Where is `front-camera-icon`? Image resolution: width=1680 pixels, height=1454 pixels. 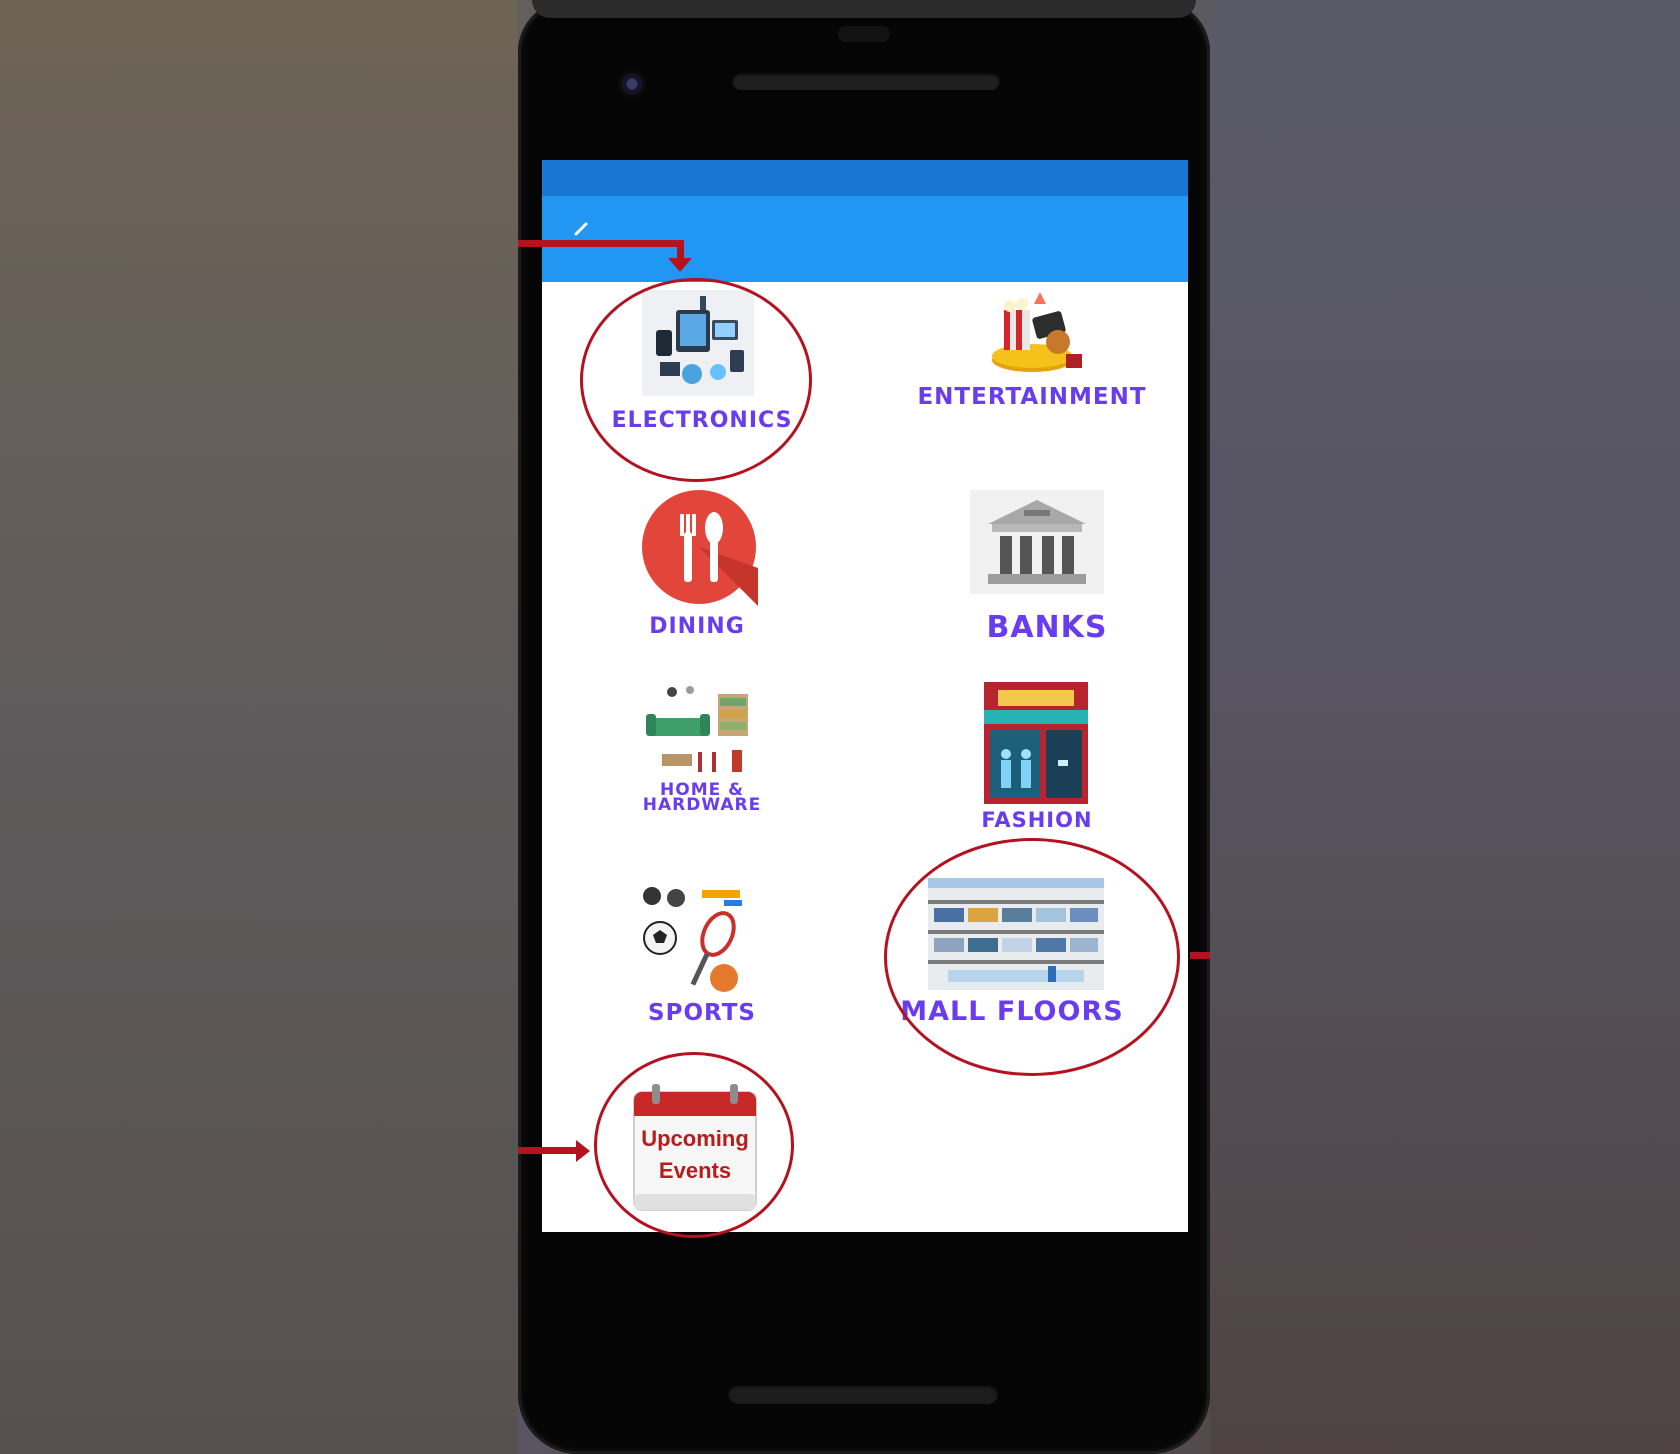 front-camera-icon is located at coordinates (632, 84).